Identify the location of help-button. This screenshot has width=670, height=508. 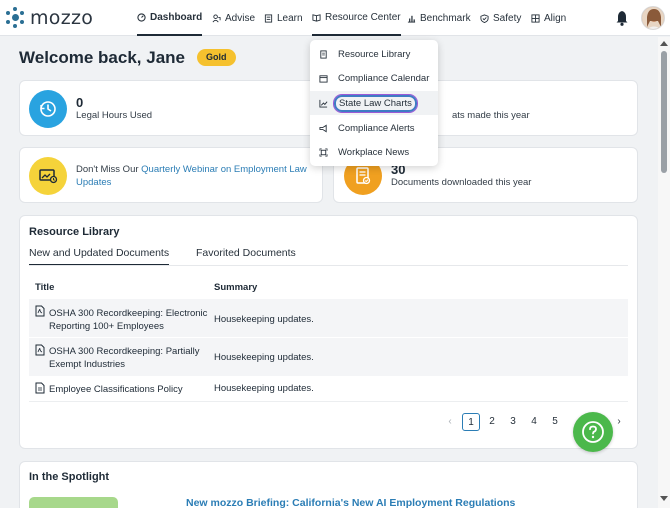
(593, 432).